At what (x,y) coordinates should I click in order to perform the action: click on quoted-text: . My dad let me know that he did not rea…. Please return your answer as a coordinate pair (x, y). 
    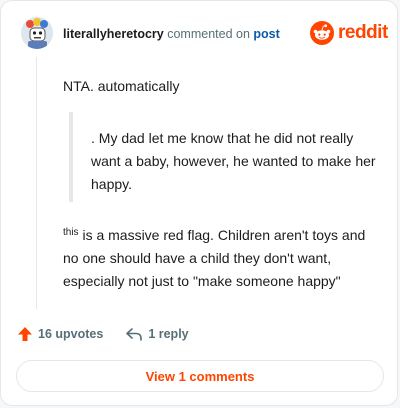
    Looking at the image, I should click on (233, 161).